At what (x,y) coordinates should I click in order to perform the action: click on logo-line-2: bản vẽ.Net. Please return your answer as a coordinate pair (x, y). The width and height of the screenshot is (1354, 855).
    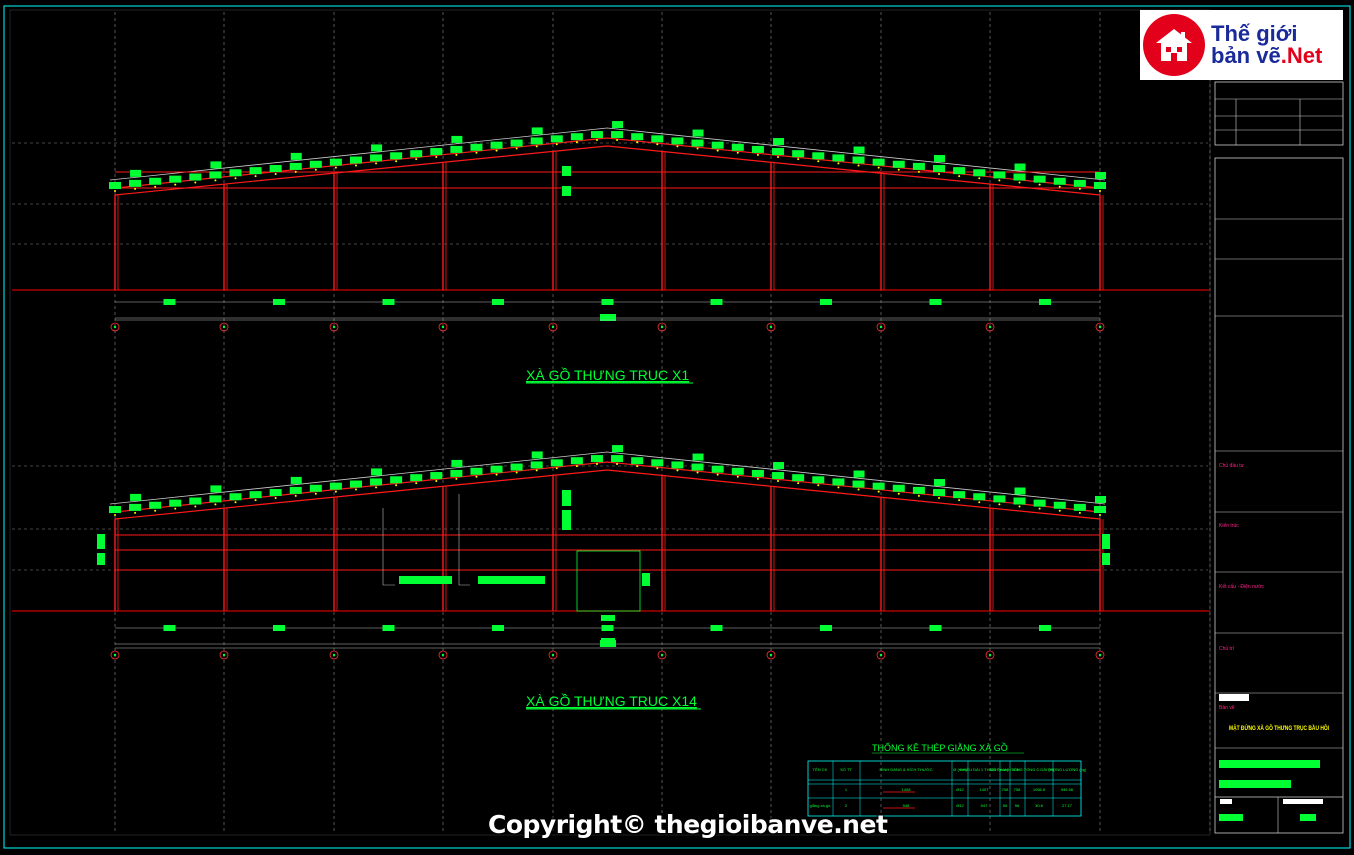
    Looking at the image, I should click on (1267, 55).